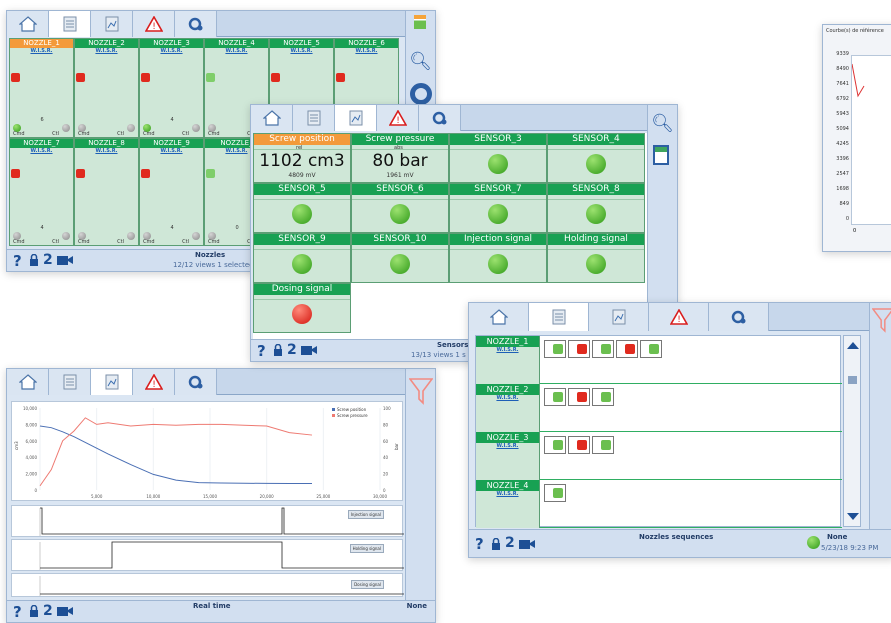 This screenshot has height=623, width=891. Describe the element at coordinates (356, 118) in the screenshot. I see `tab-sensors` at that location.